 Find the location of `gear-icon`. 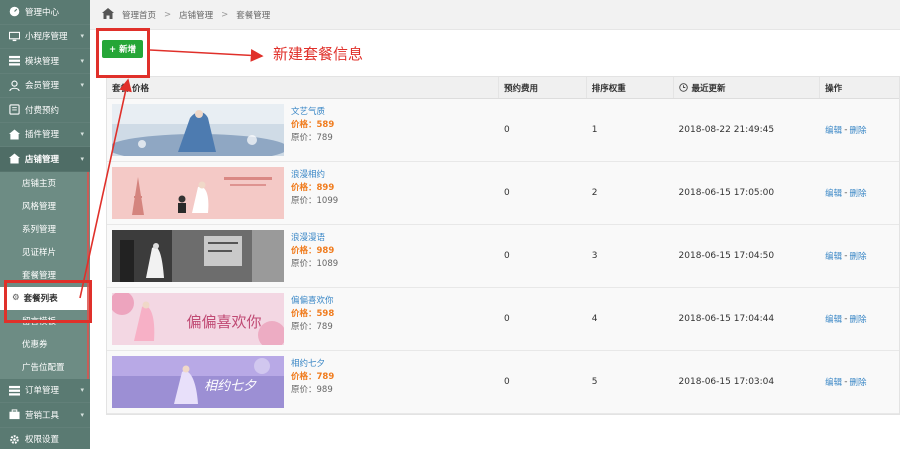

gear-icon is located at coordinates (14, 439).